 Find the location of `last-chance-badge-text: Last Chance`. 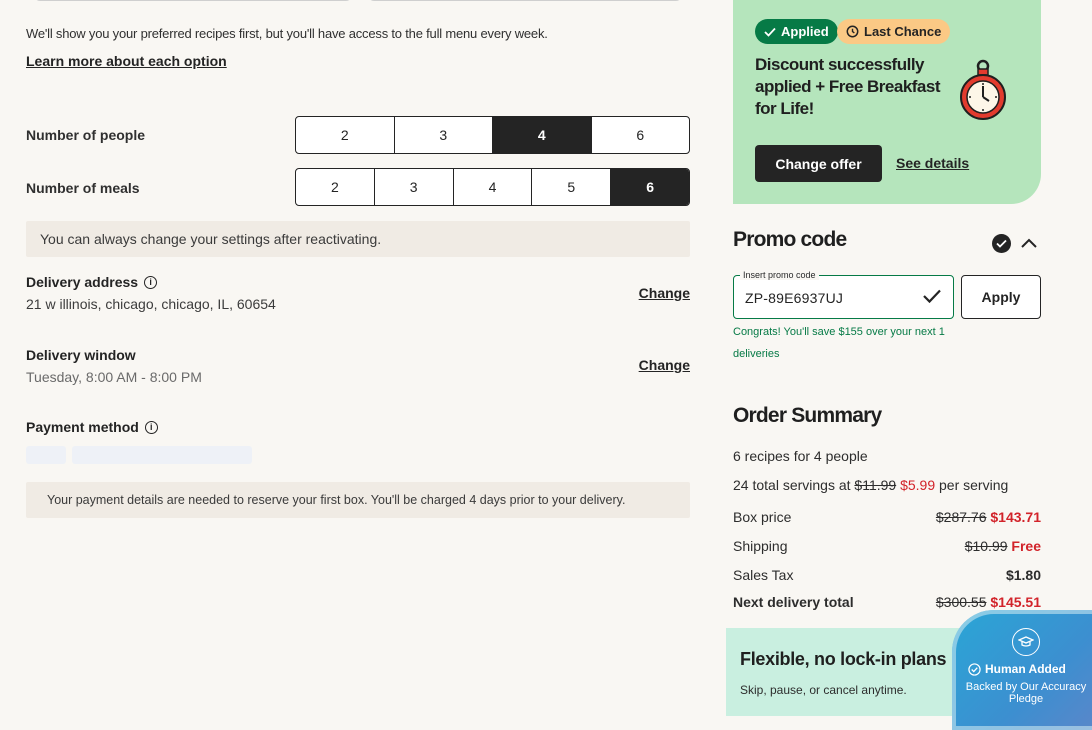

last-chance-badge-text: Last Chance is located at coordinates (903, 31).